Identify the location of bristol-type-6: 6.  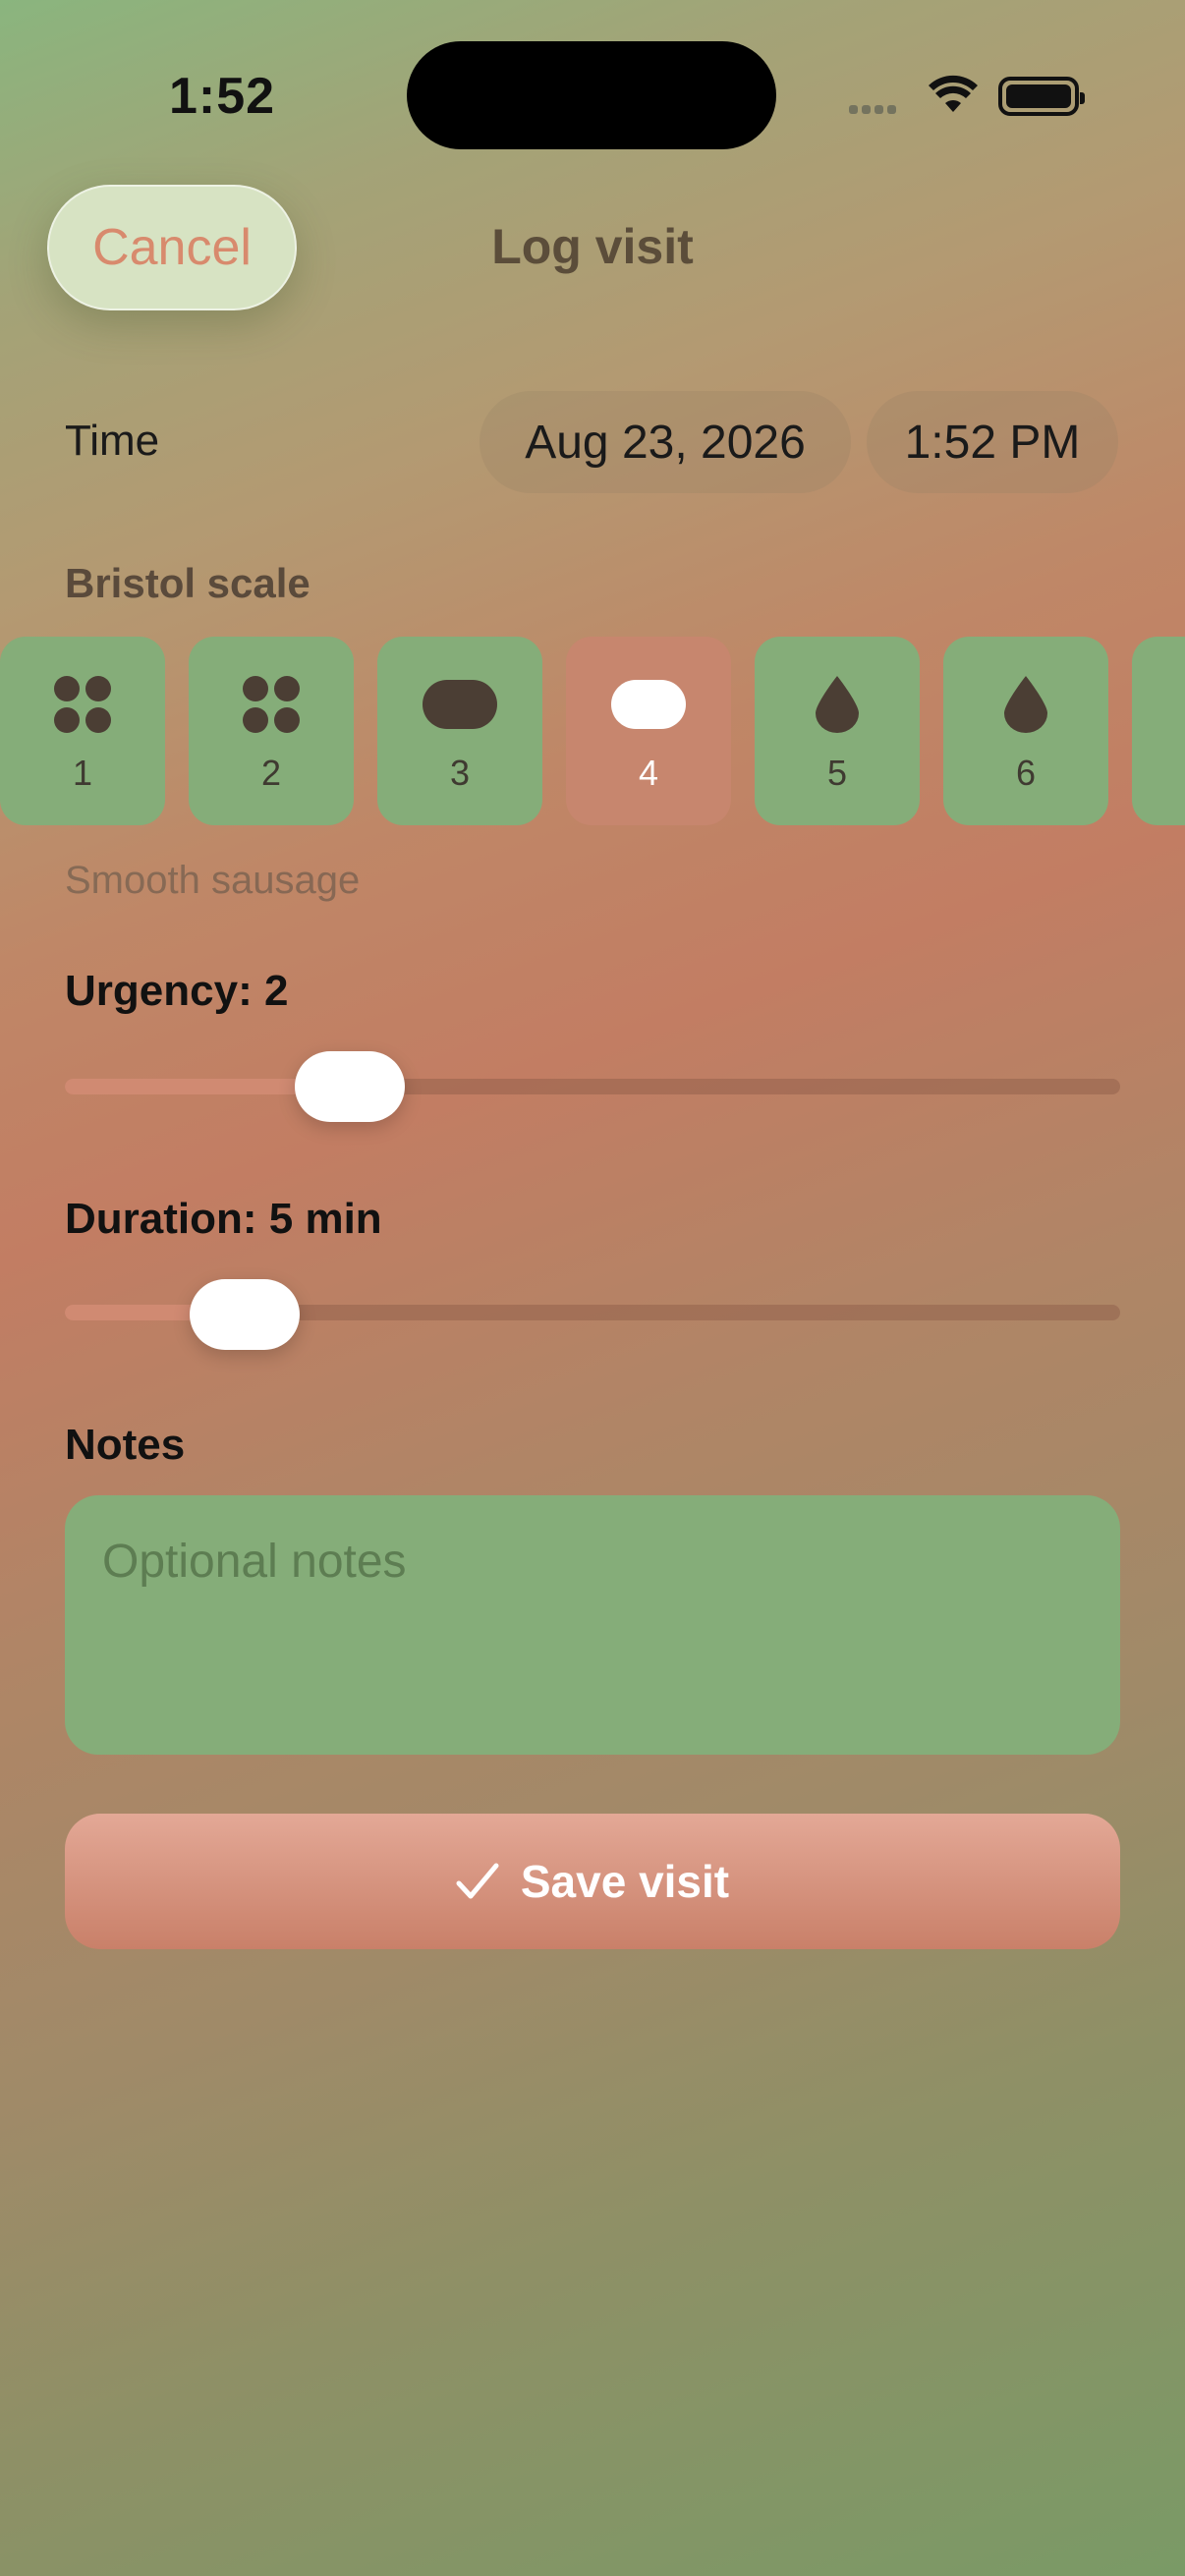
(1026, 731).